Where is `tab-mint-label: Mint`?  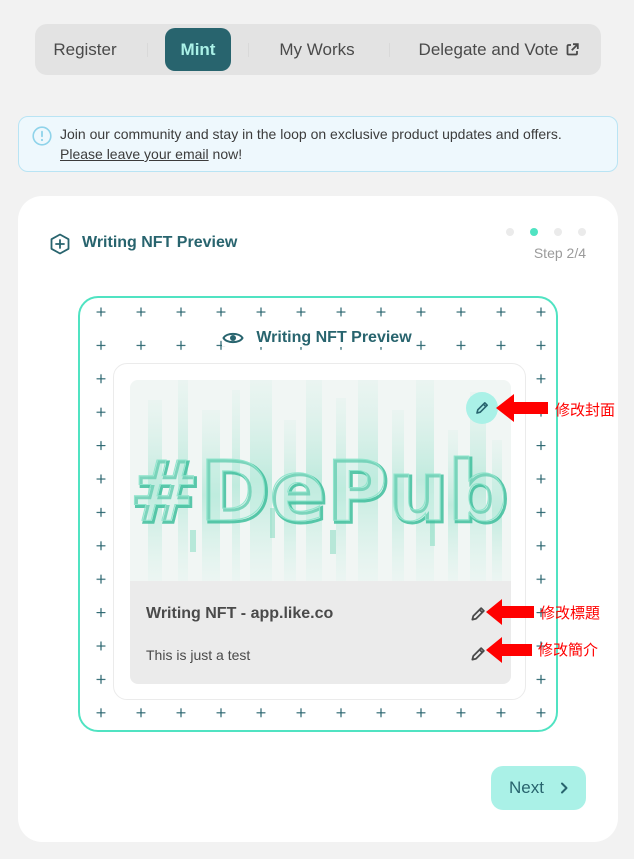
tab-mint-label: Mint is located at coordinates (198, 49).